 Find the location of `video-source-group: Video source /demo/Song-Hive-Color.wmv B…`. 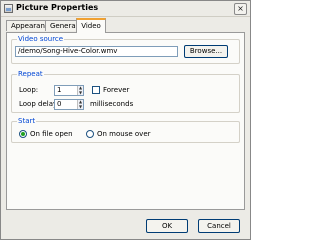

video-source-group: Video source /demo/Song-Hive-Color.wmv B… is located at coordinates (125, 49).